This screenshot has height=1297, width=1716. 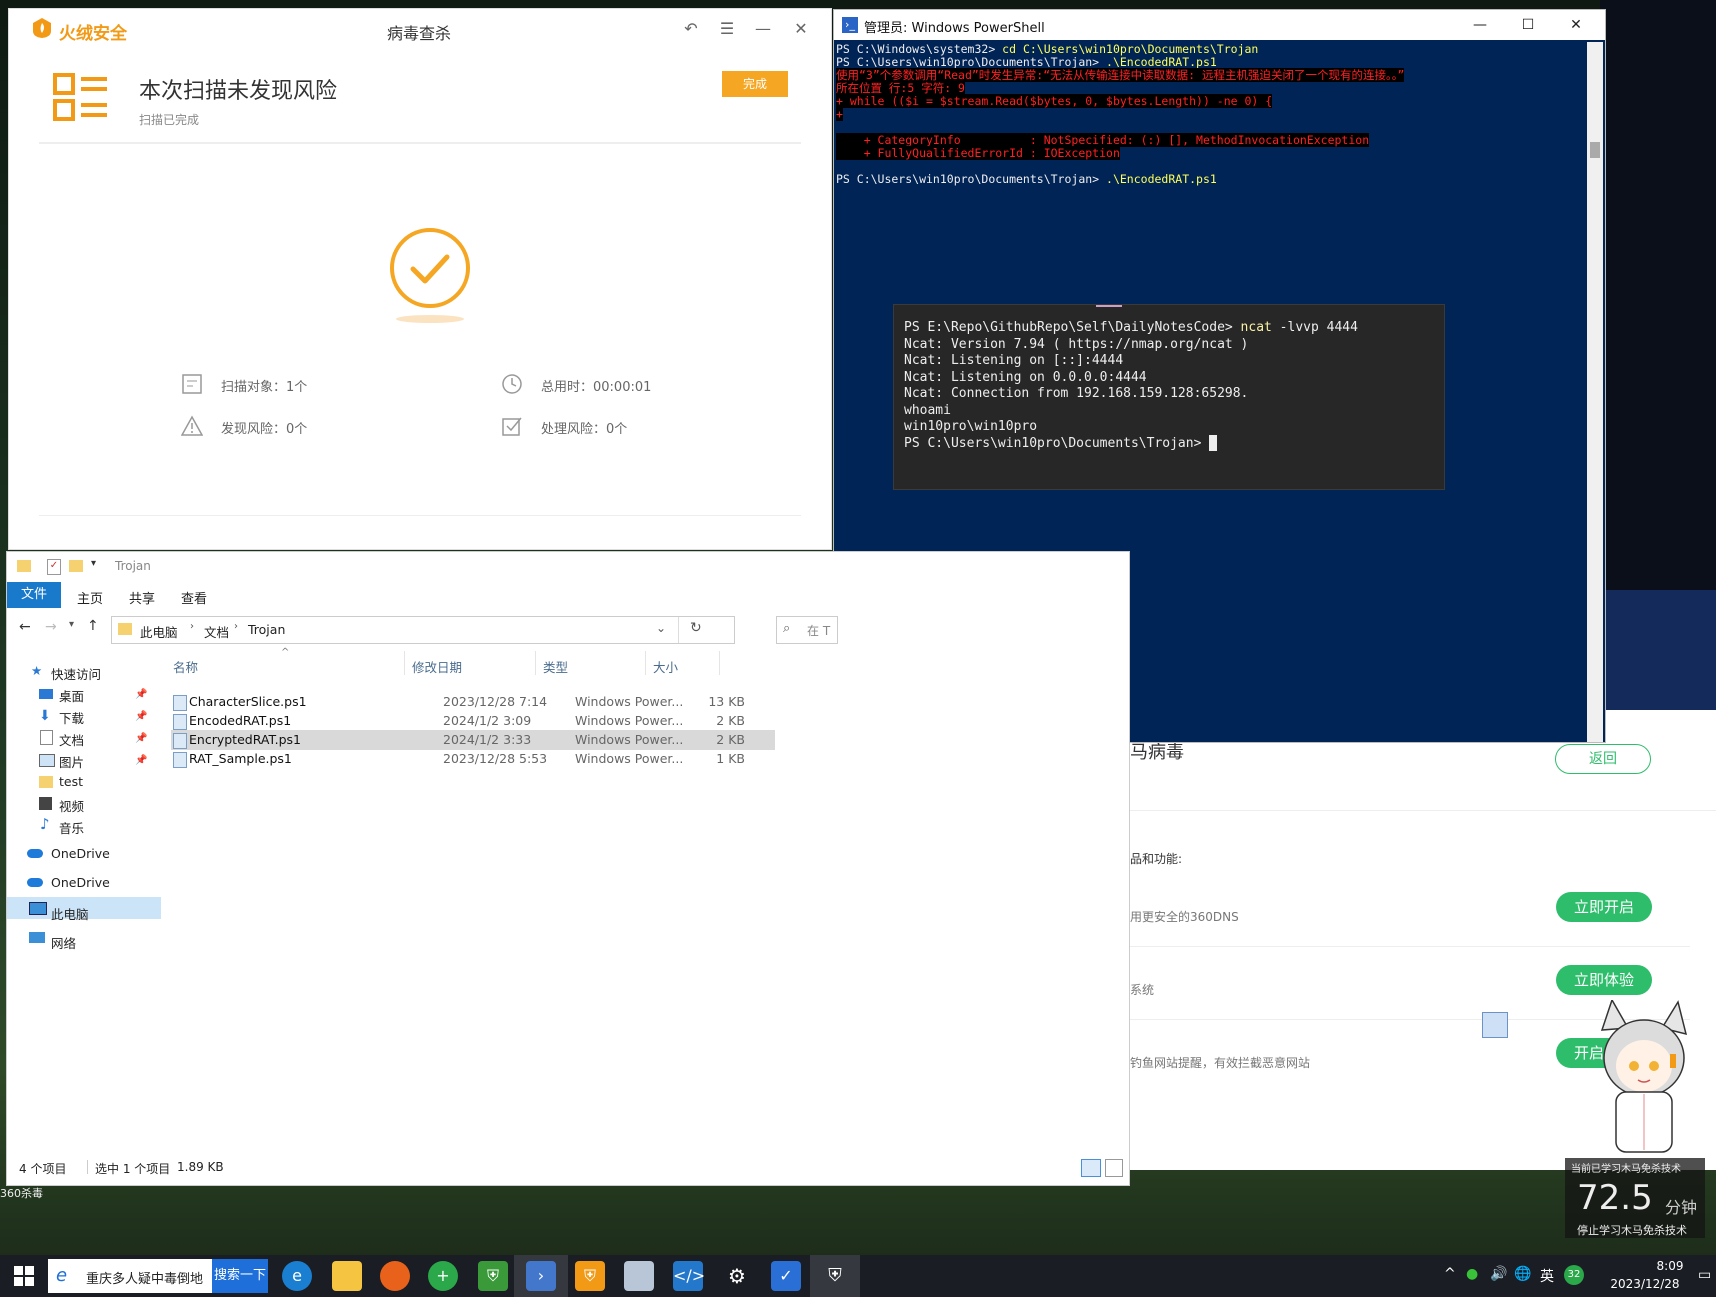 What do you see at coordinates (70, 913) in the screenshot?
I see `nav-this-pc: 此电脑` at bounding box center [70, 913].